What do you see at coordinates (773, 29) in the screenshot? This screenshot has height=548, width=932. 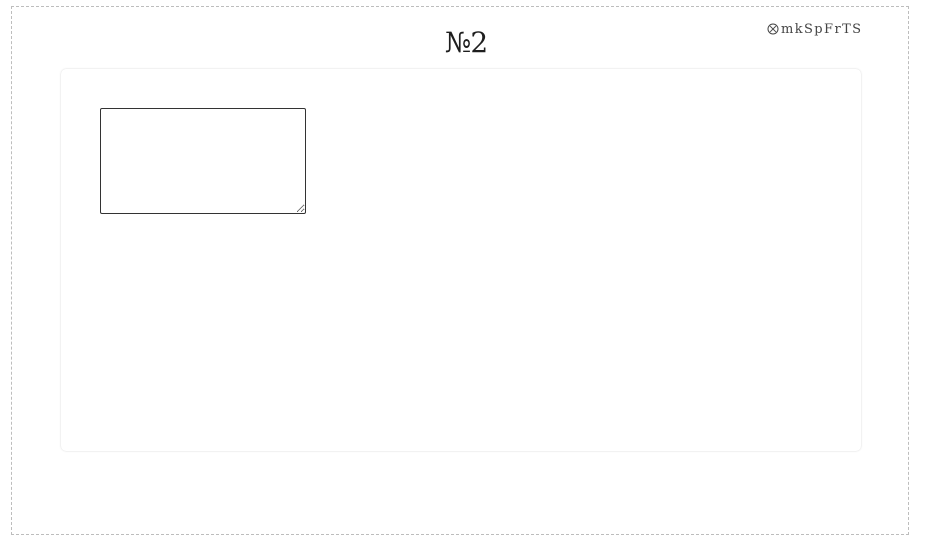 I see `circled-x-icon` at bounding box center [773, 29].